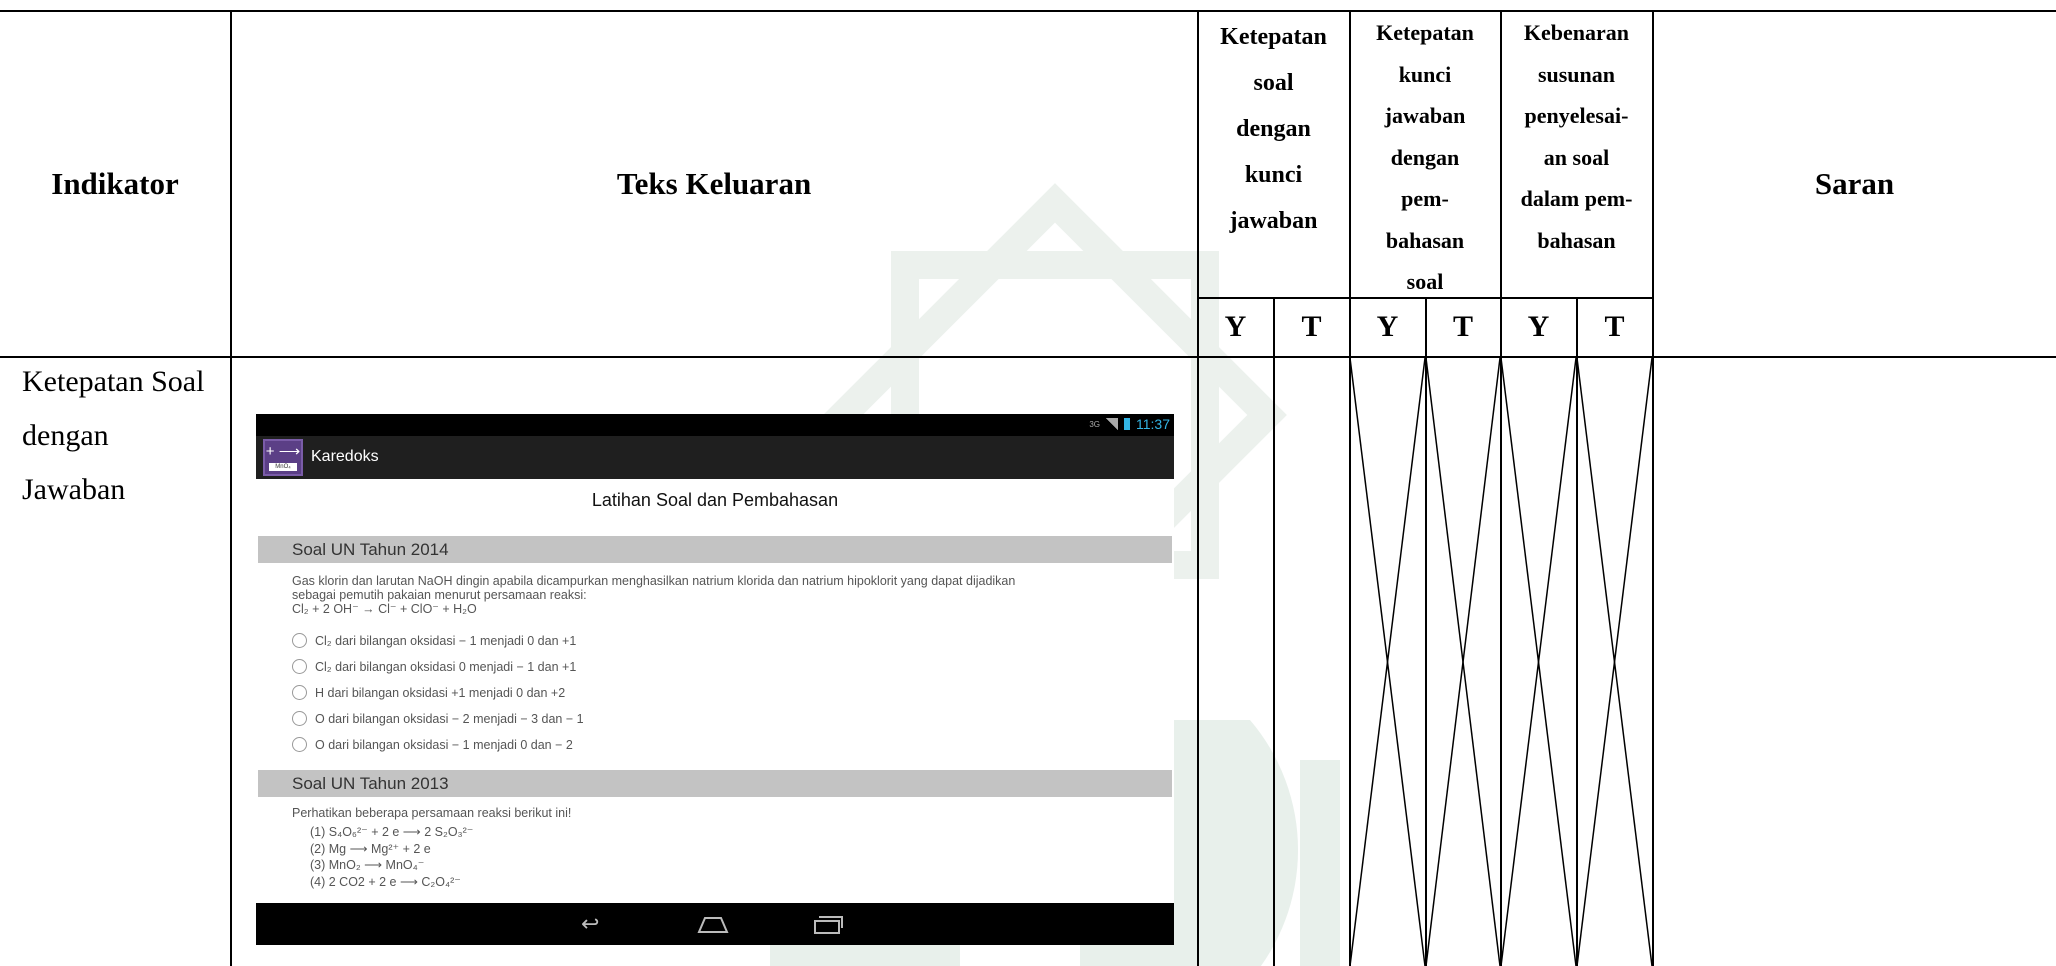  Describe the element at coordinates (1112, 424) in the screenshot. I see `signal-icon` at that location.